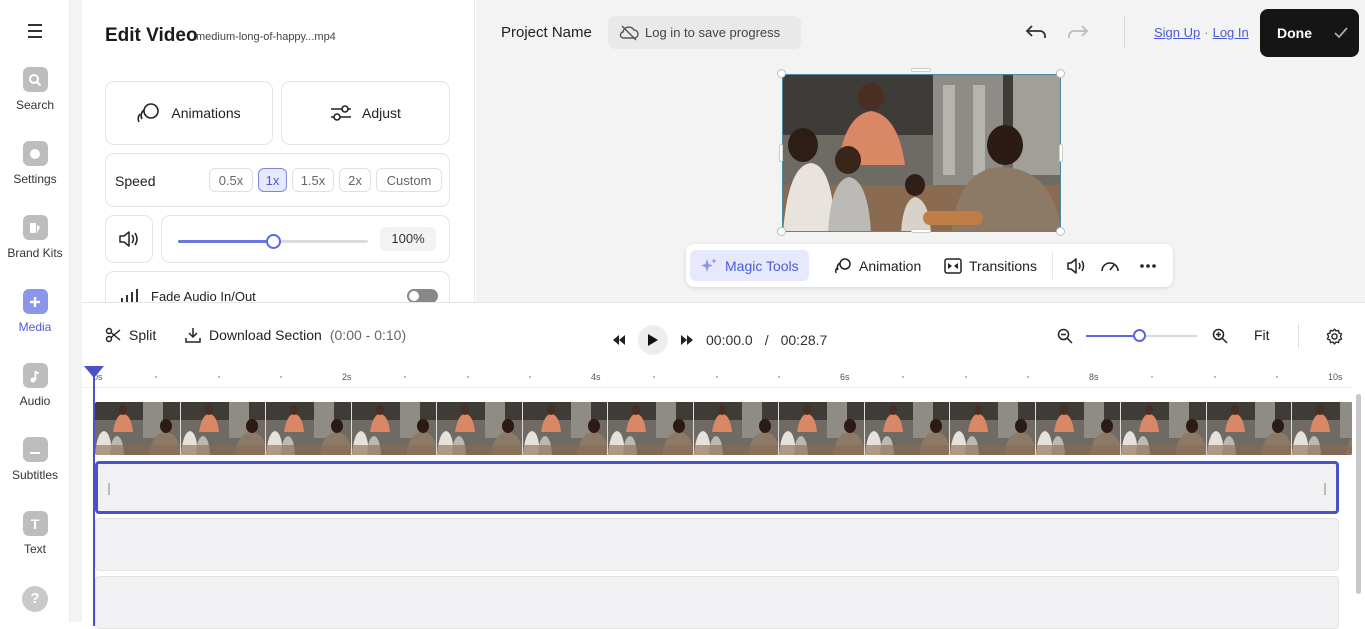  What do you see at coordinates (35, 385) in the screenshot?
I see `sidebar-item-audio: Audio` at bounding box center [35, 385].